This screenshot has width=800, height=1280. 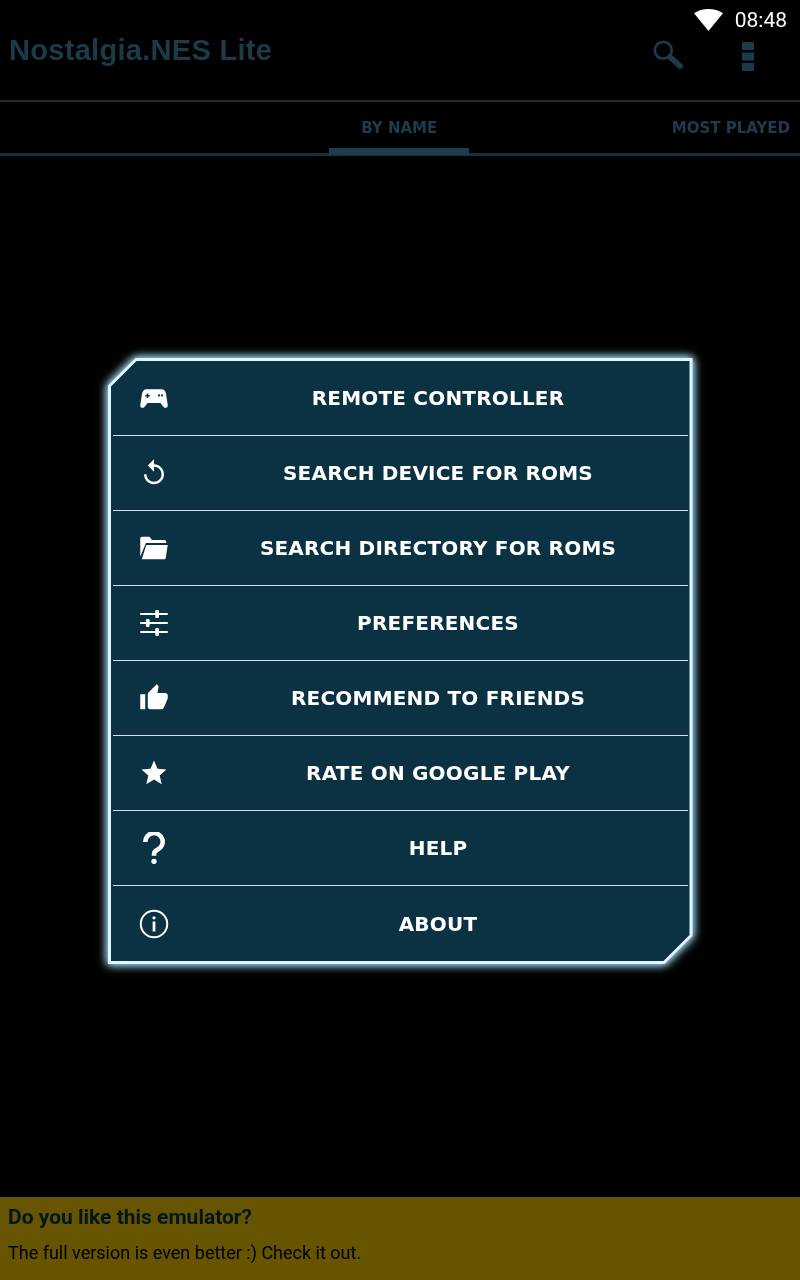 I want to click on help-icon, so click(x=153, y=848).